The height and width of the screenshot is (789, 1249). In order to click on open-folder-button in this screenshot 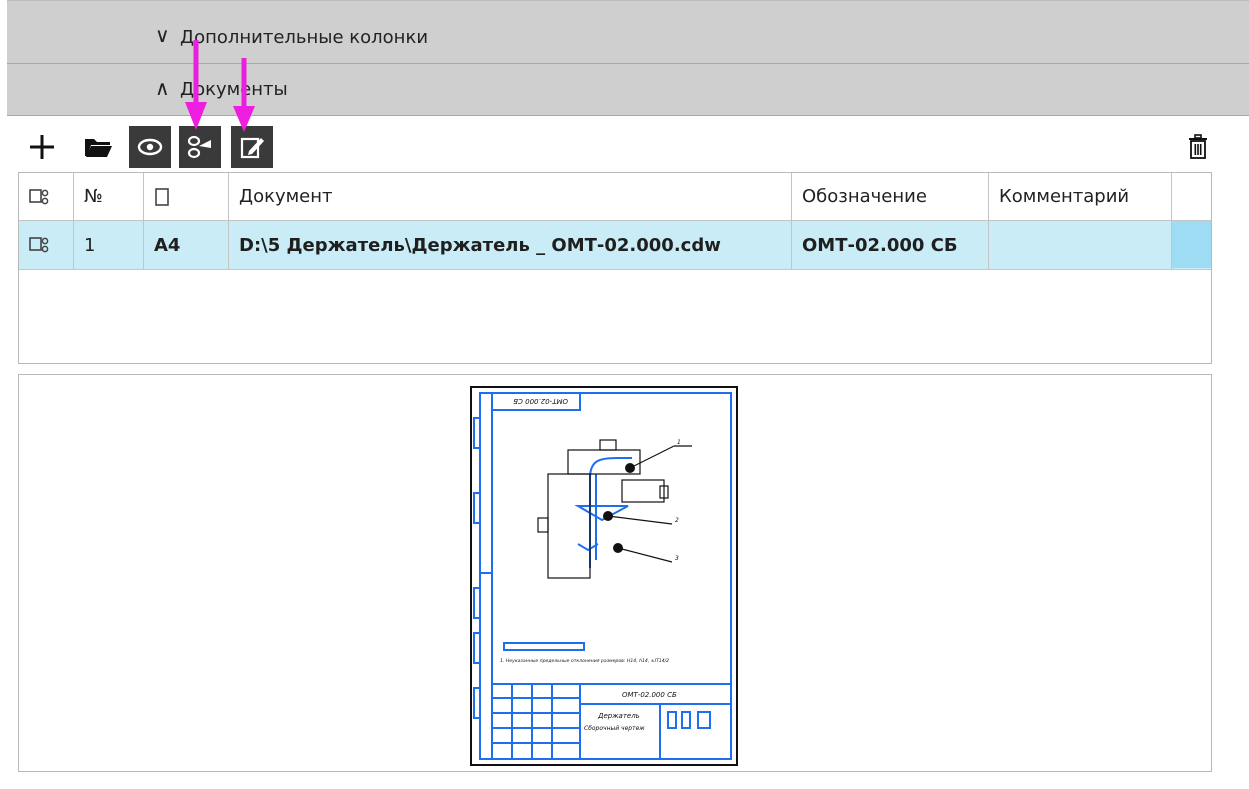, I will do `click(98, 147)`.